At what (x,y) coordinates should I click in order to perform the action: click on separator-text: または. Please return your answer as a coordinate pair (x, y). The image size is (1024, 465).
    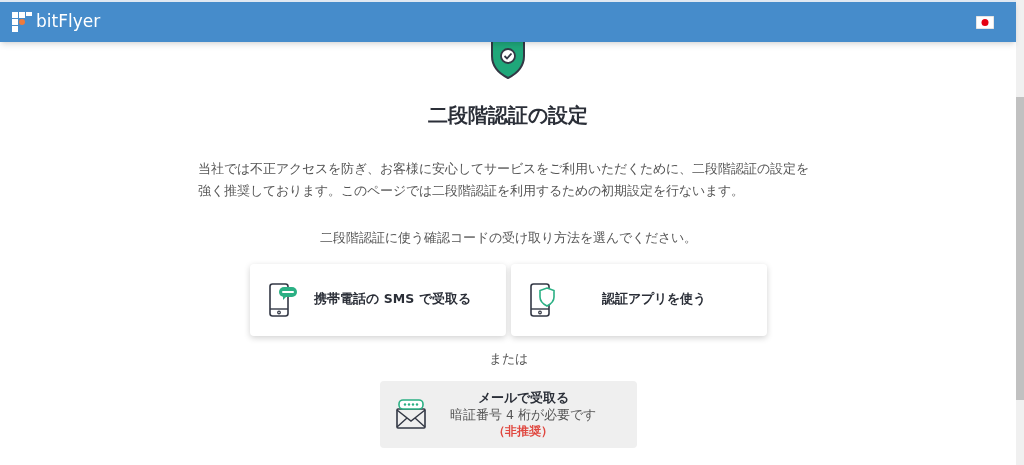
    Looking at the image, I should click on (508, 358).